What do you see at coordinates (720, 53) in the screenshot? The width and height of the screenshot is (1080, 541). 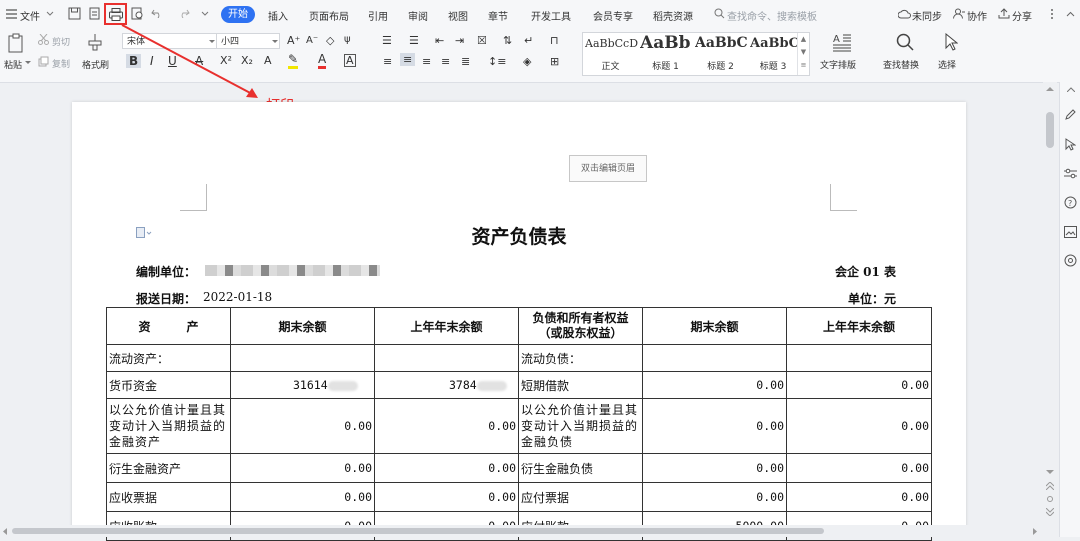 I see `style-heading-2: AaBbC 标题 2` at bounding box center [720, 53].